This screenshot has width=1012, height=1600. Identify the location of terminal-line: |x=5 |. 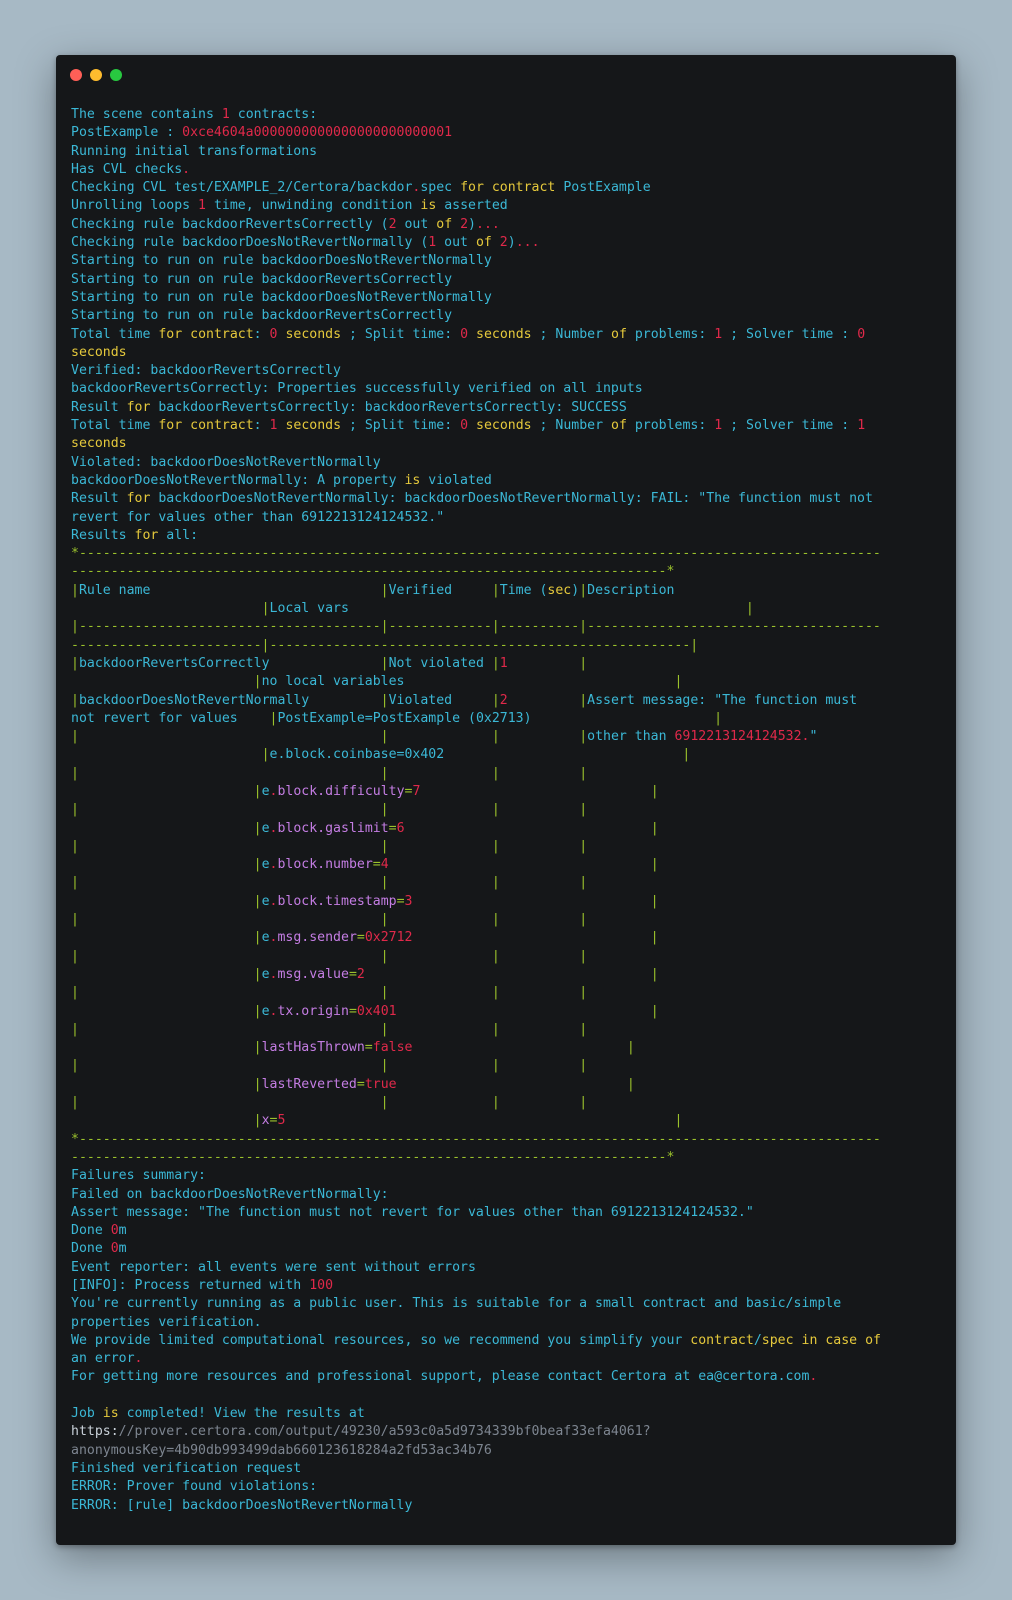
(507, 1121).